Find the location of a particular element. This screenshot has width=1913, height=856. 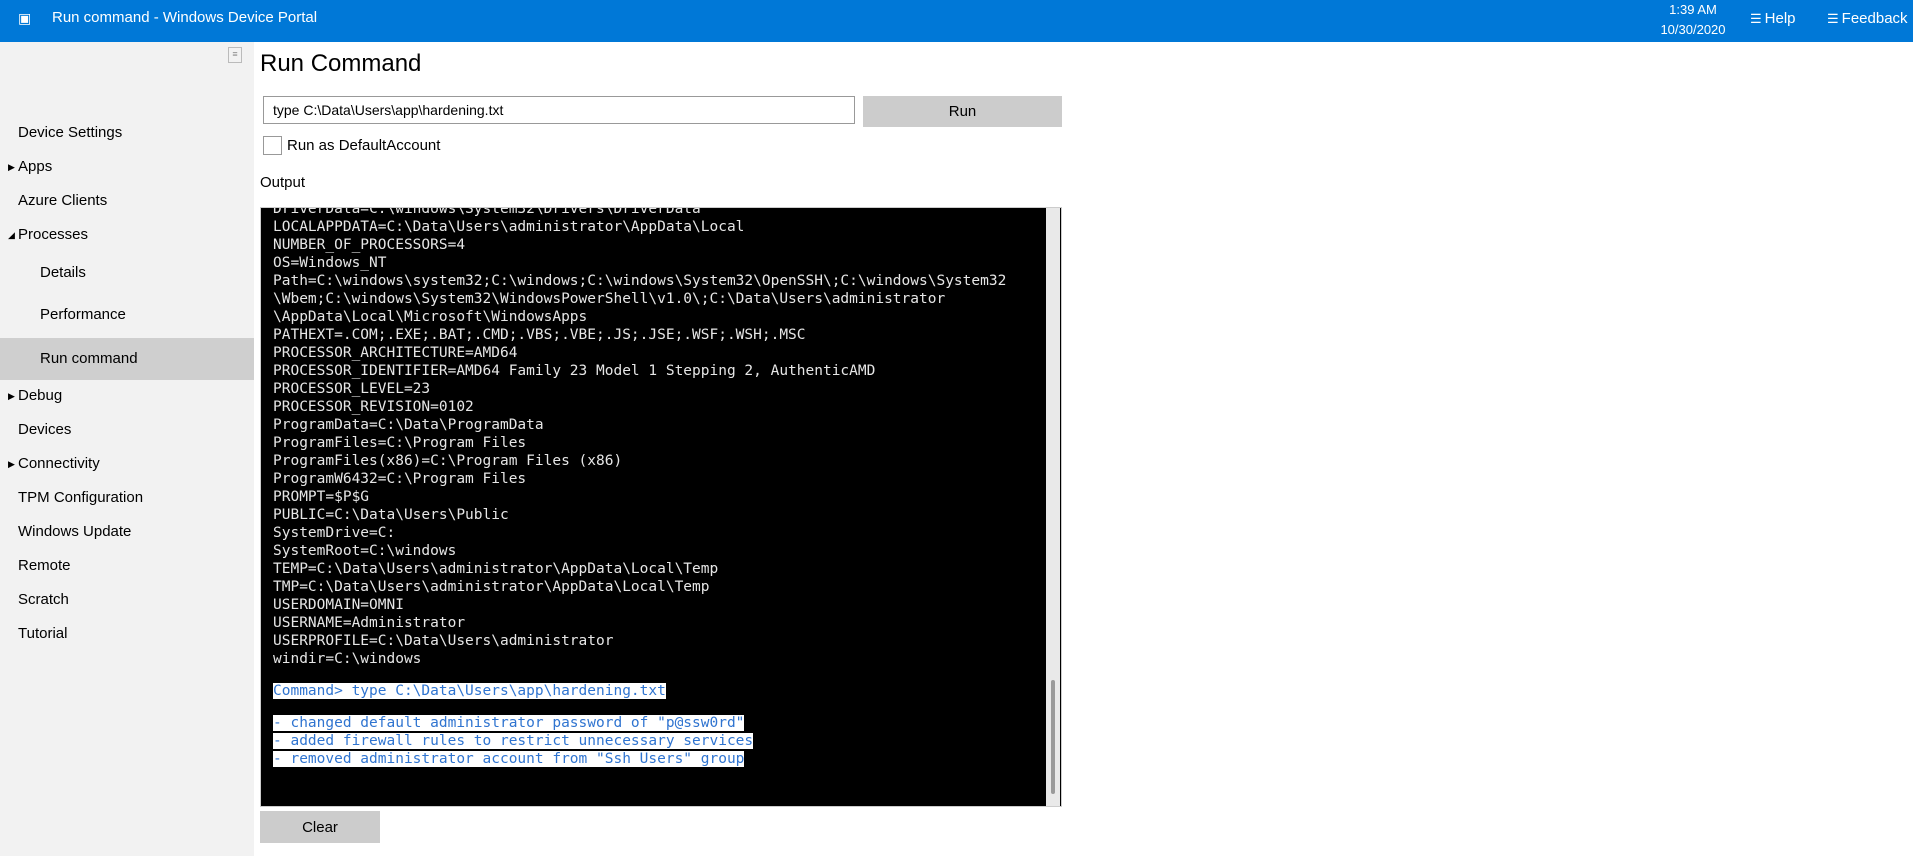

page-title: Run Command is located at coordinates (341, 63).